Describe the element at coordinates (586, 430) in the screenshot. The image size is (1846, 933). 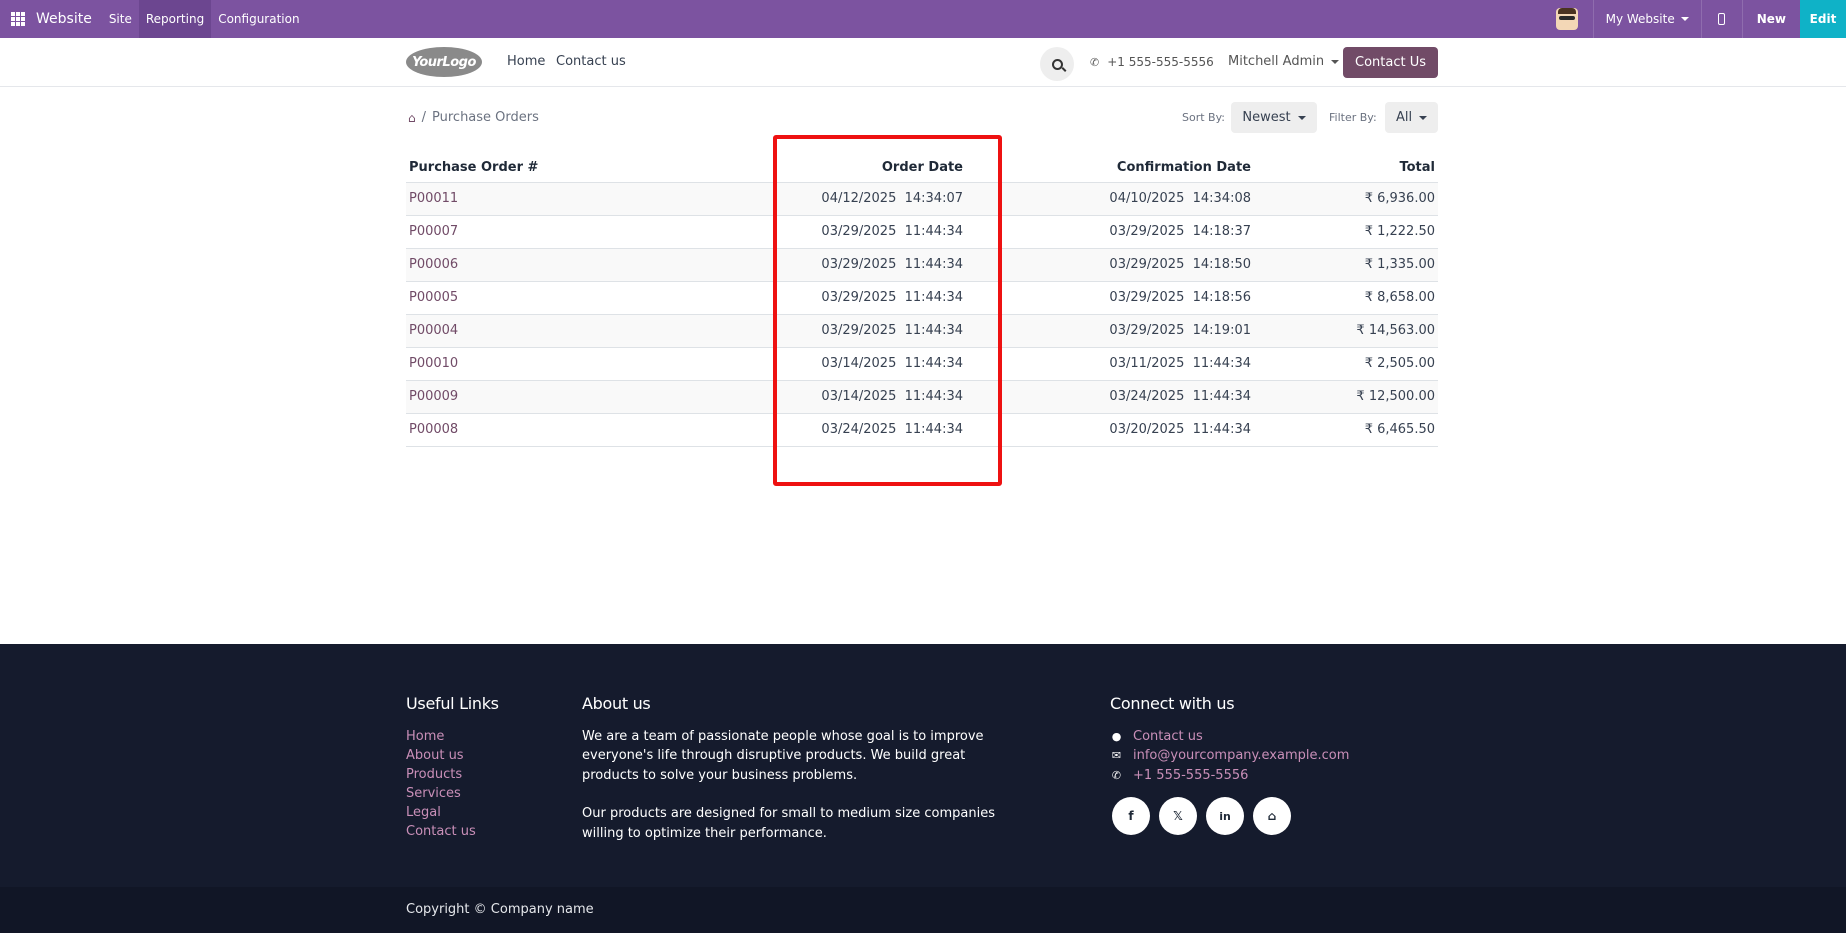
I see `cell-order-number: P00008` at that location.